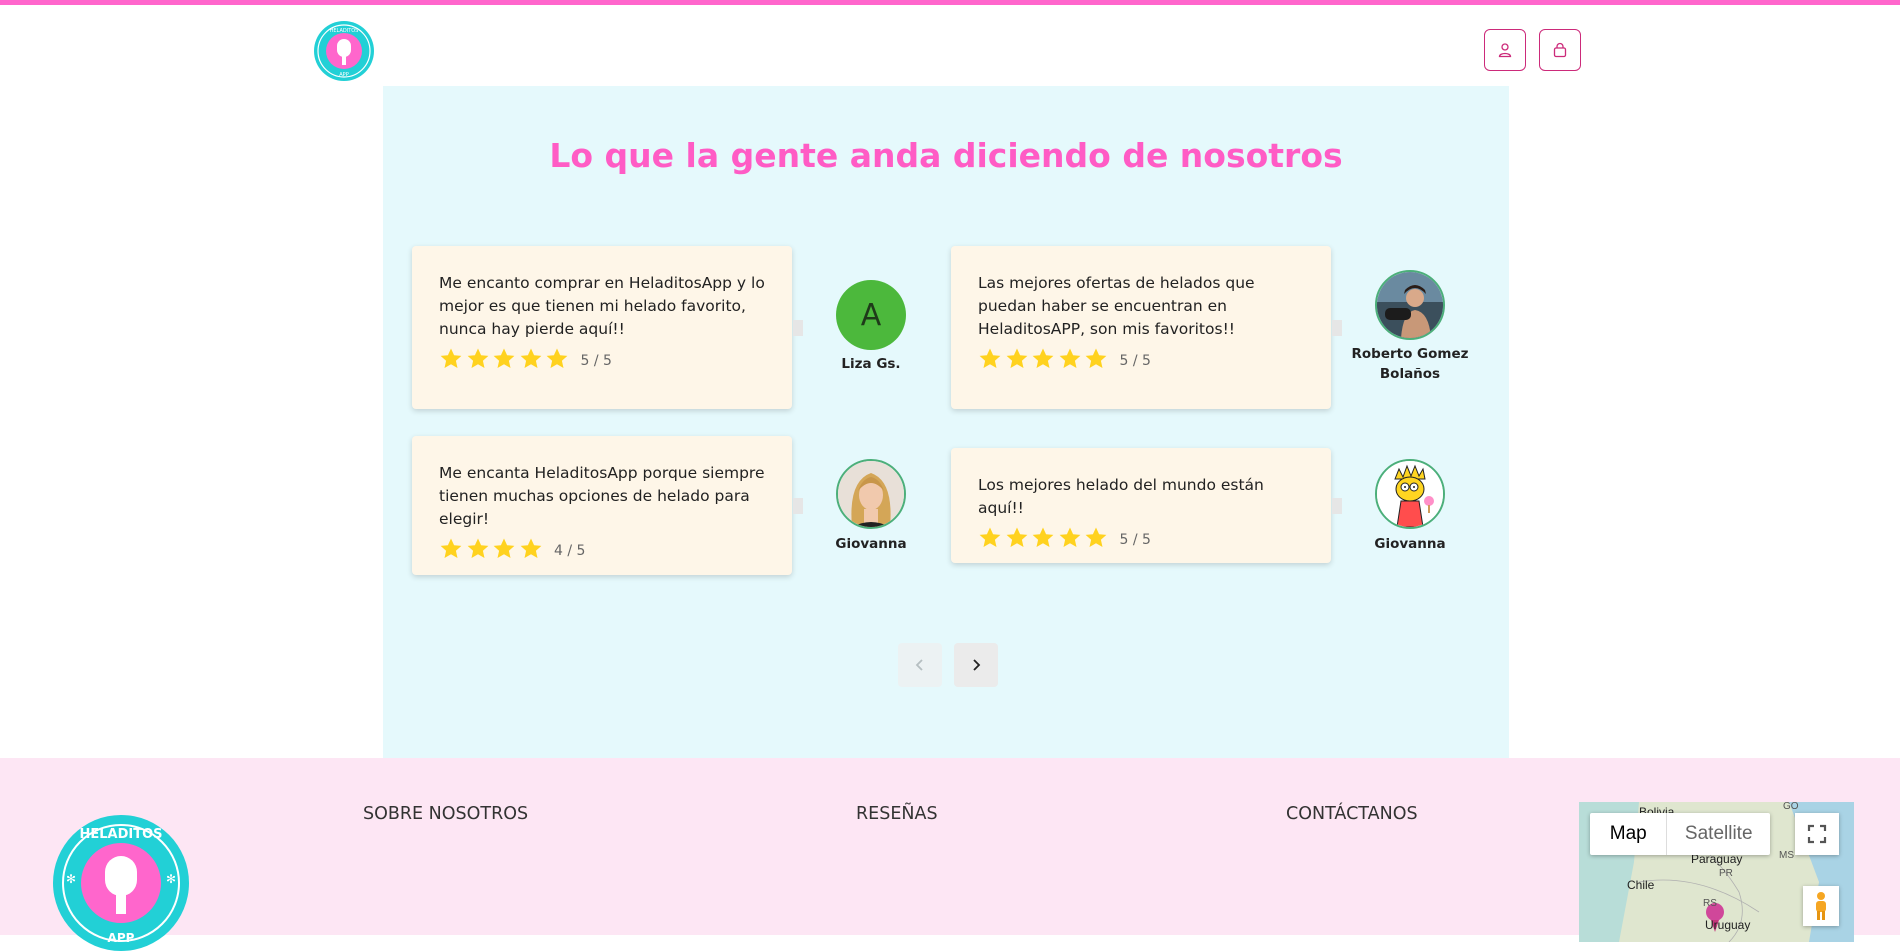 The height and width of the screenshot is (952, 1900). I want to click on svg-text: HELADITOS, so click(344, 31).